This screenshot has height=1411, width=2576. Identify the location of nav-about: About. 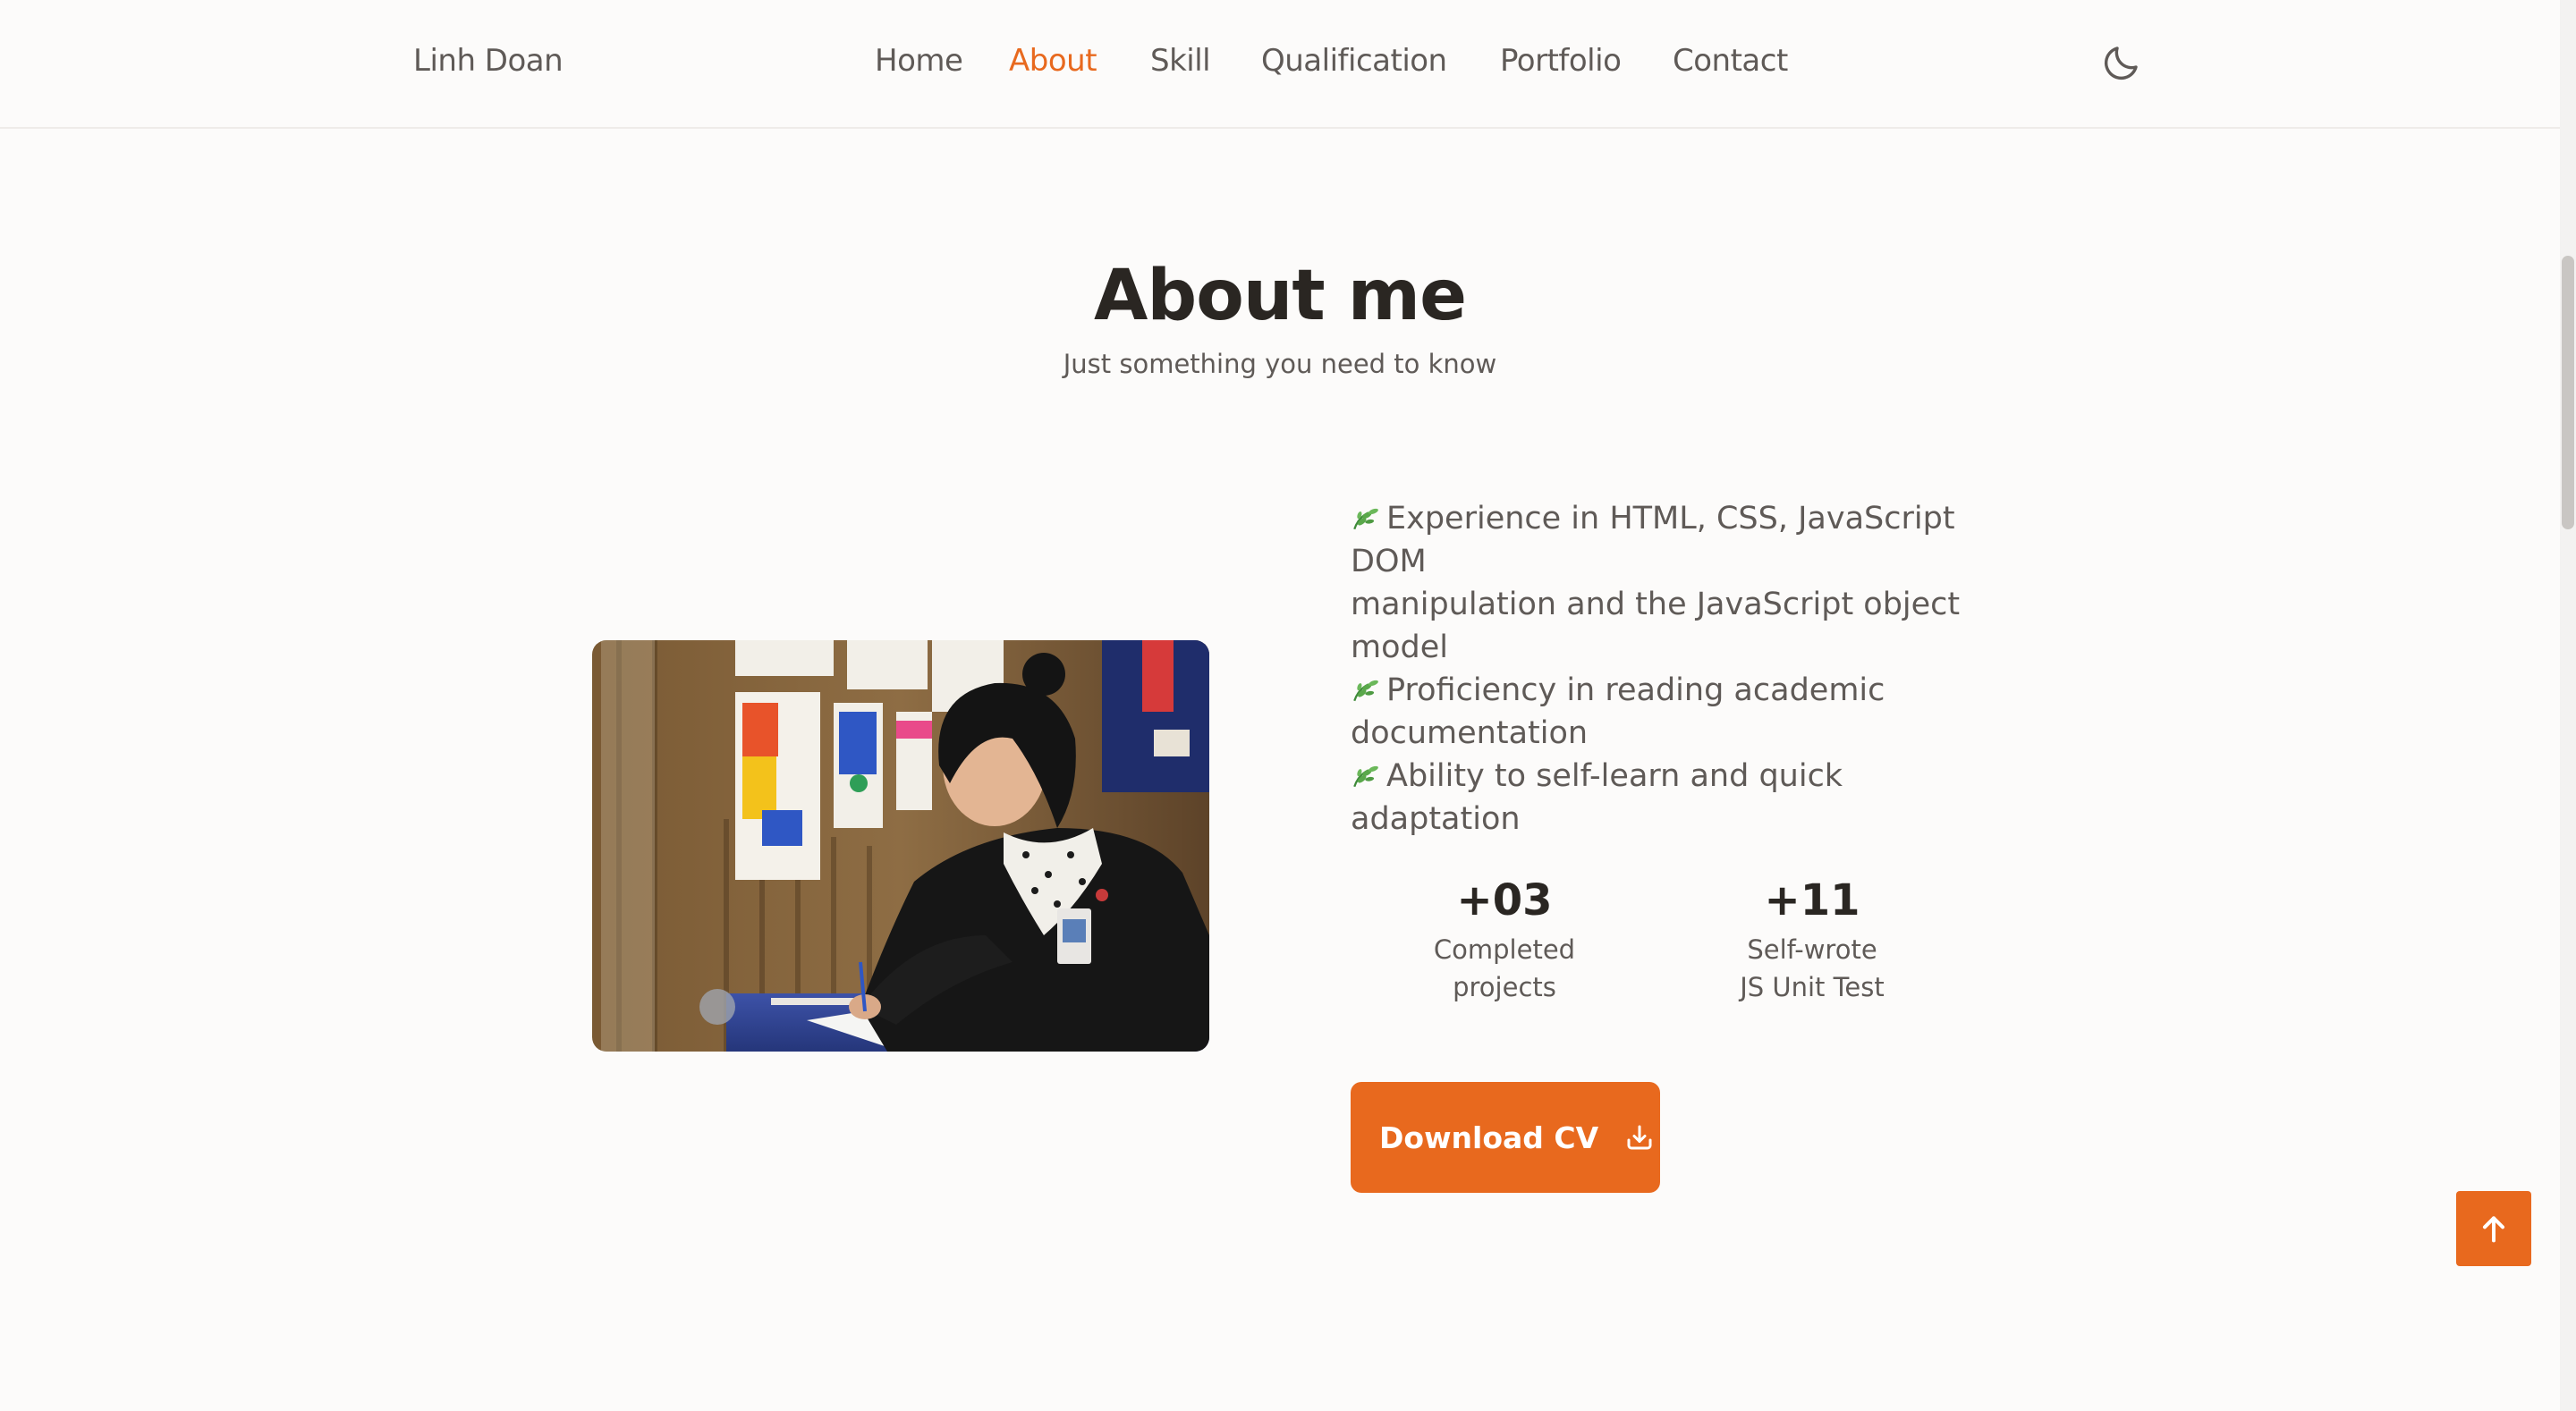
(1053, 61).